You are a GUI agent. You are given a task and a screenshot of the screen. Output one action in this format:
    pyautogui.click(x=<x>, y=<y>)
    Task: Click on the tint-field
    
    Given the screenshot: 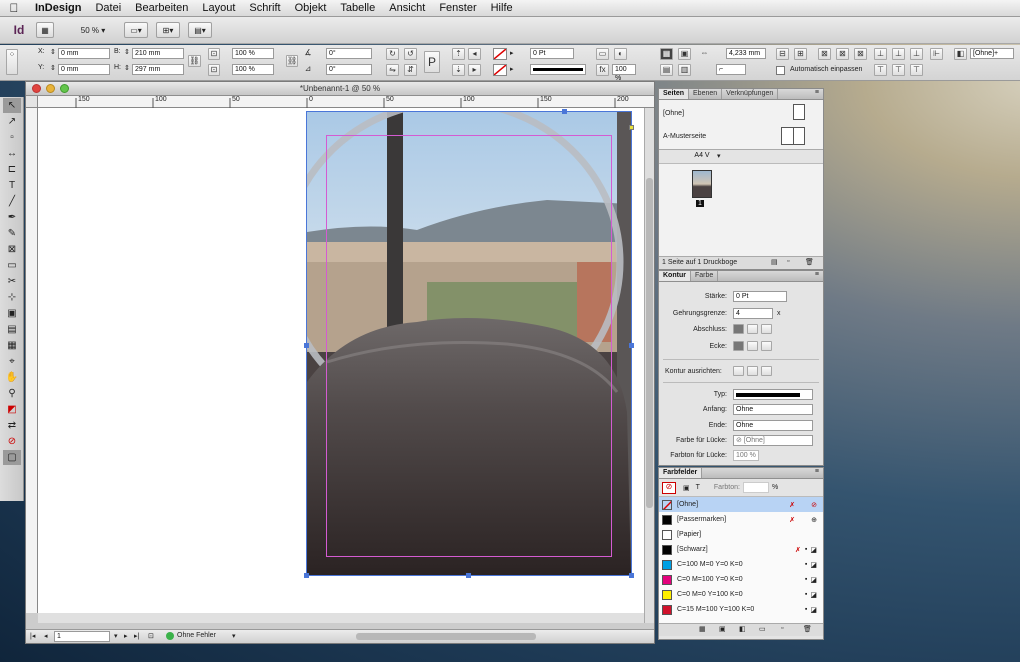 What is the action you would take?
    pyautogui.click(x=755, y=487)
    